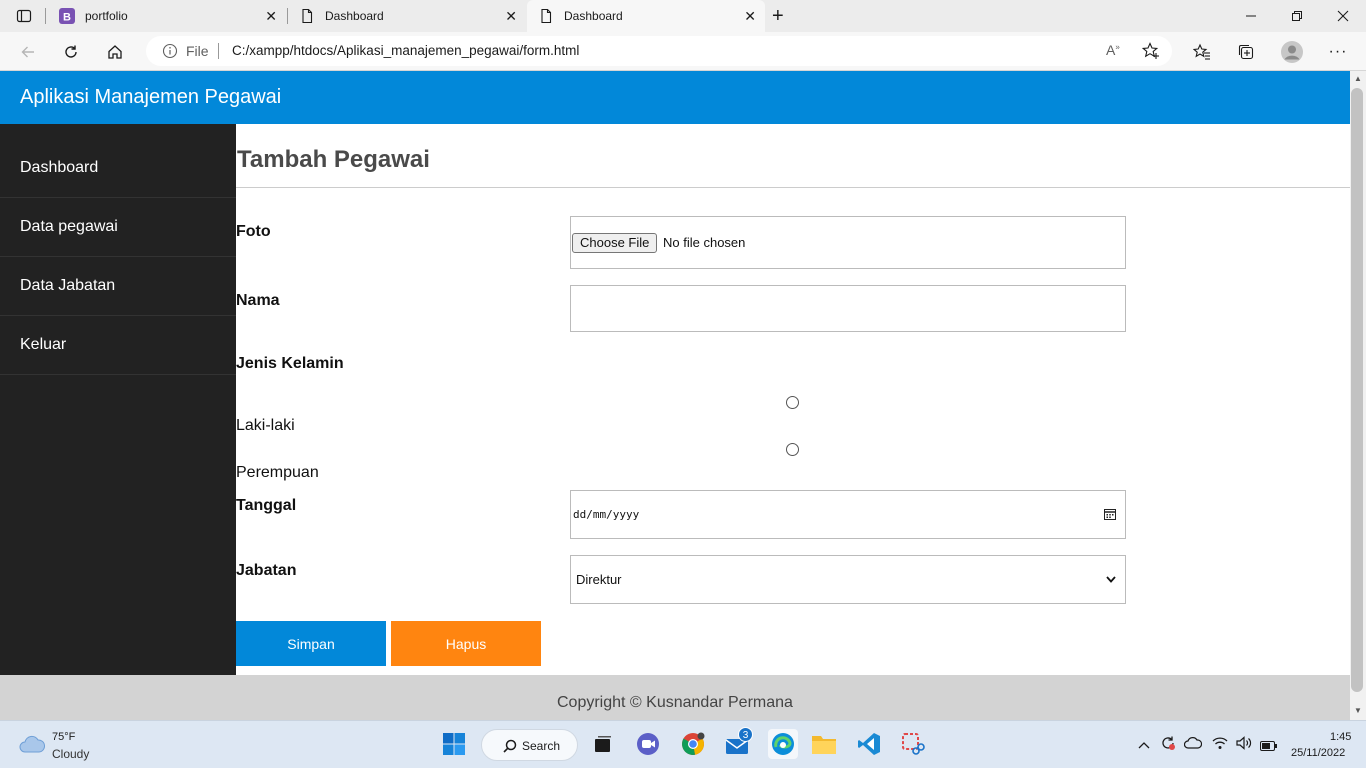  What do you see at coordinates (28, 52) in the screenshot?
I see `back-icon` at bounding box center [28, 52].